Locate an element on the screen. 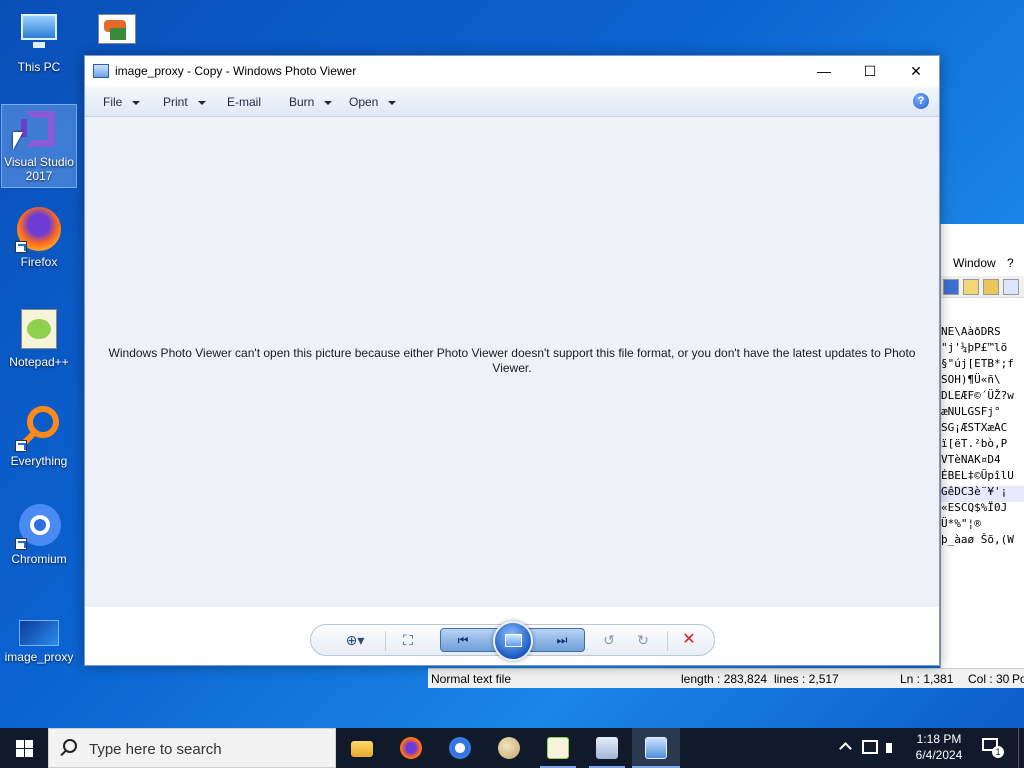 The image size is (1024, 768). taskbar-file-explorer is located at coordinates (362, 748).